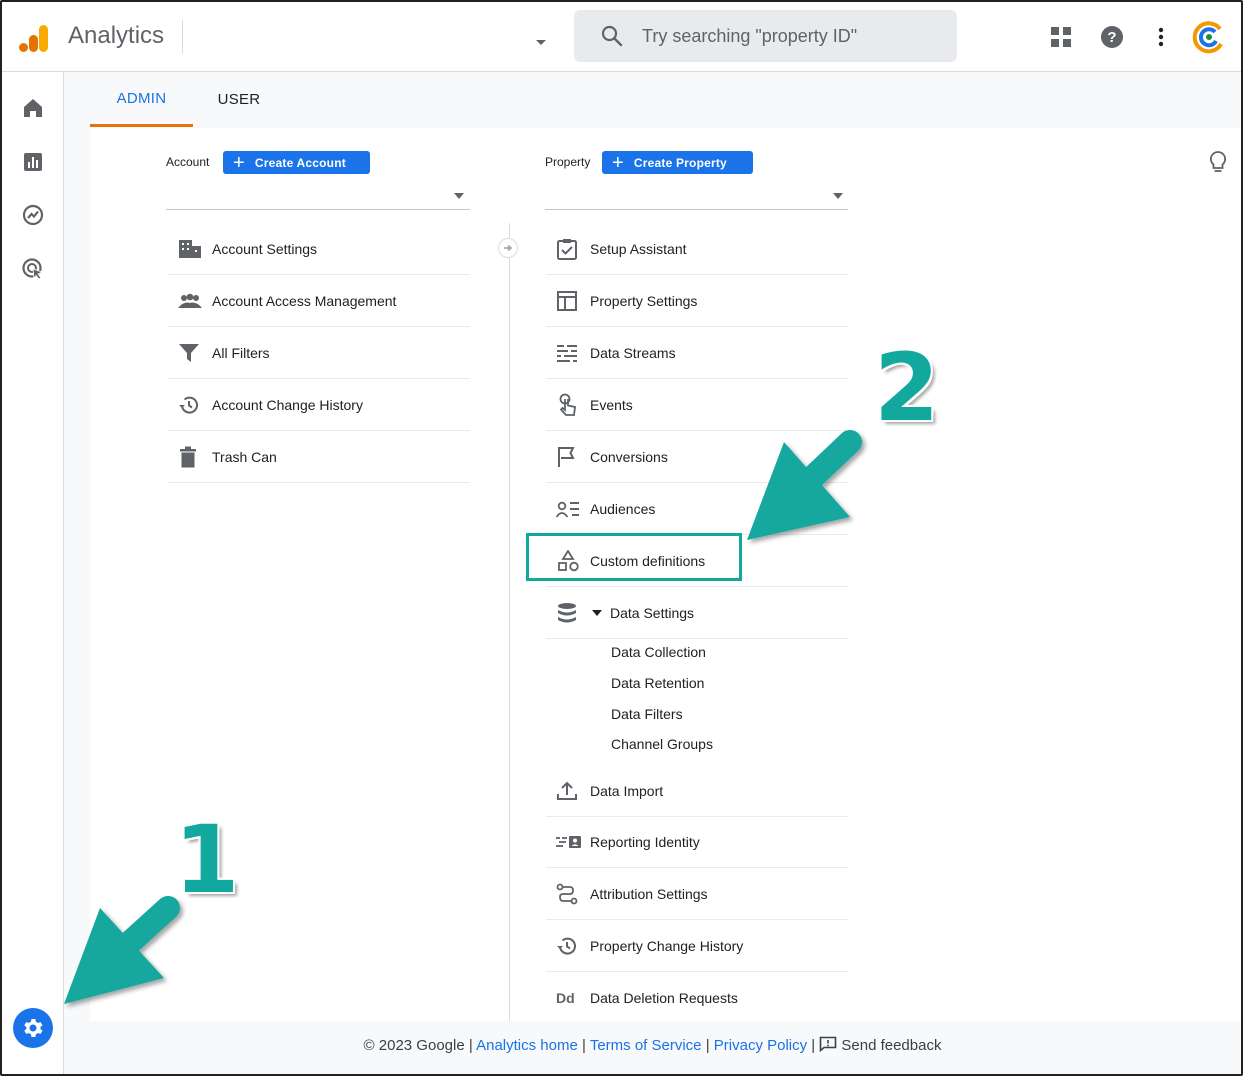 Image resolution: width=1243 pixels, height=1076 pixels. I want to click on menu-item-label: Data Streams, so click(633, 352).